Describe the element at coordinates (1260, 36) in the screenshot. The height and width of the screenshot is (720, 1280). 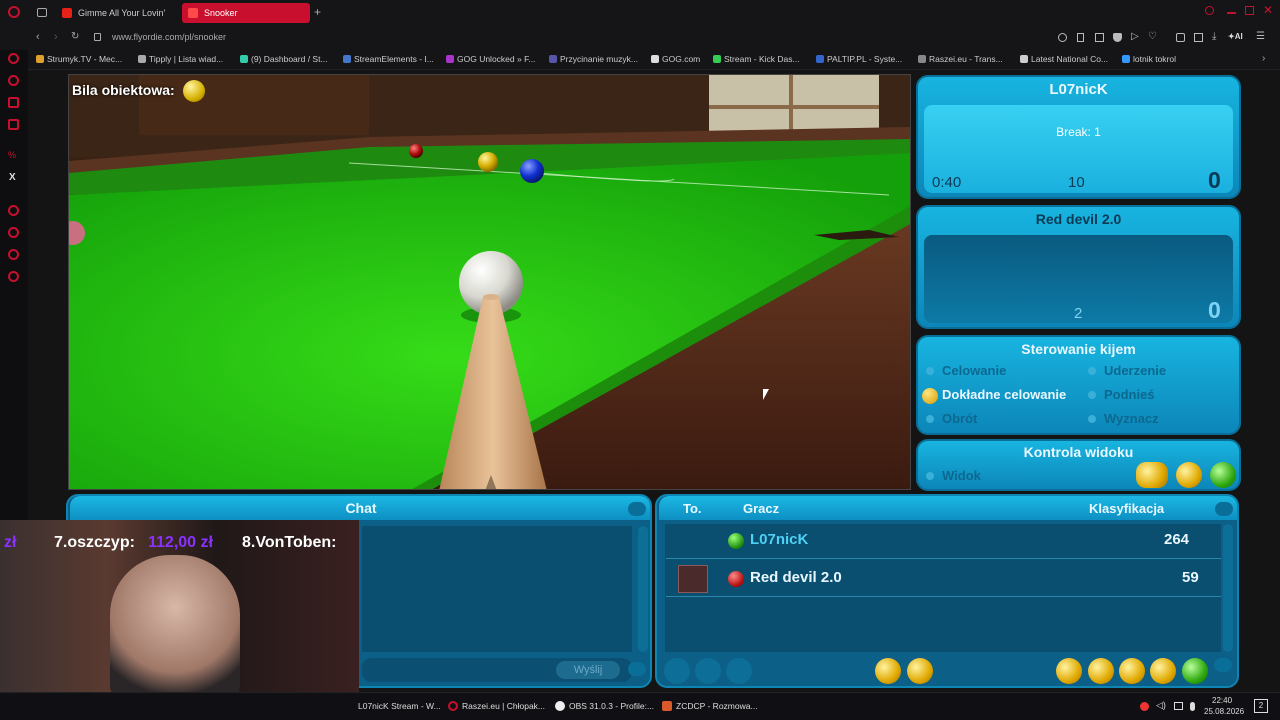
I see `menu-icon: ☰` at that location.